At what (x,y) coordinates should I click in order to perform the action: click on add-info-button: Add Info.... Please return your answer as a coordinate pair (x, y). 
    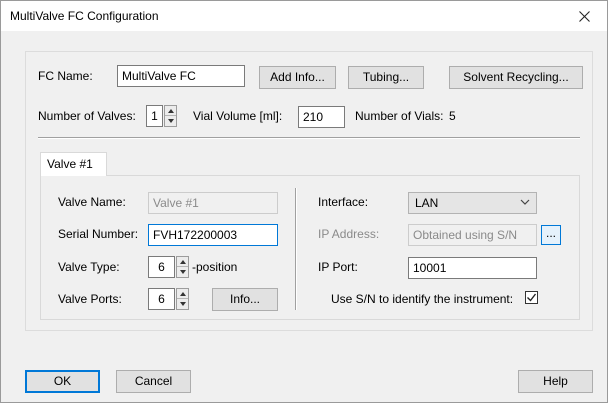
    Looking at the image, I should click on (297, 77).